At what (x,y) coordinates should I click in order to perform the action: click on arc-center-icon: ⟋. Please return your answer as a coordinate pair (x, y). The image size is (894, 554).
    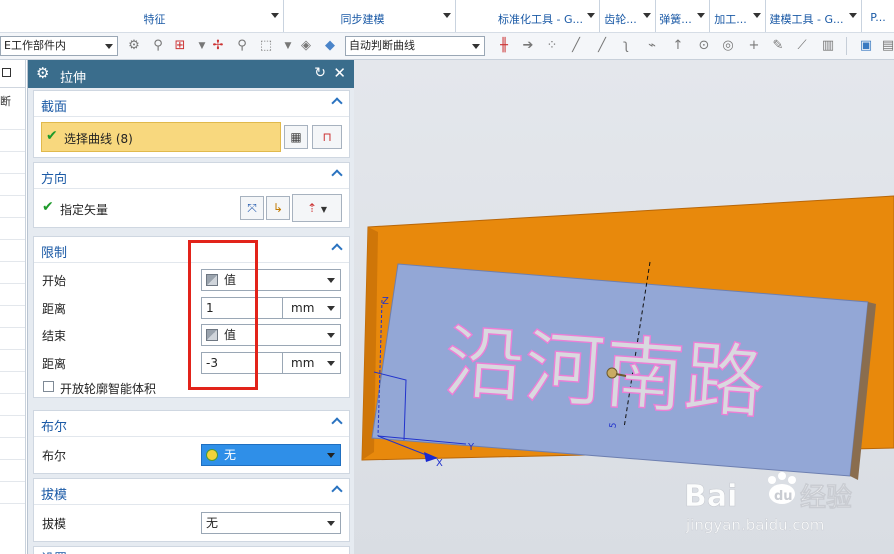
    Looking at the image, I should click on (802, 46).